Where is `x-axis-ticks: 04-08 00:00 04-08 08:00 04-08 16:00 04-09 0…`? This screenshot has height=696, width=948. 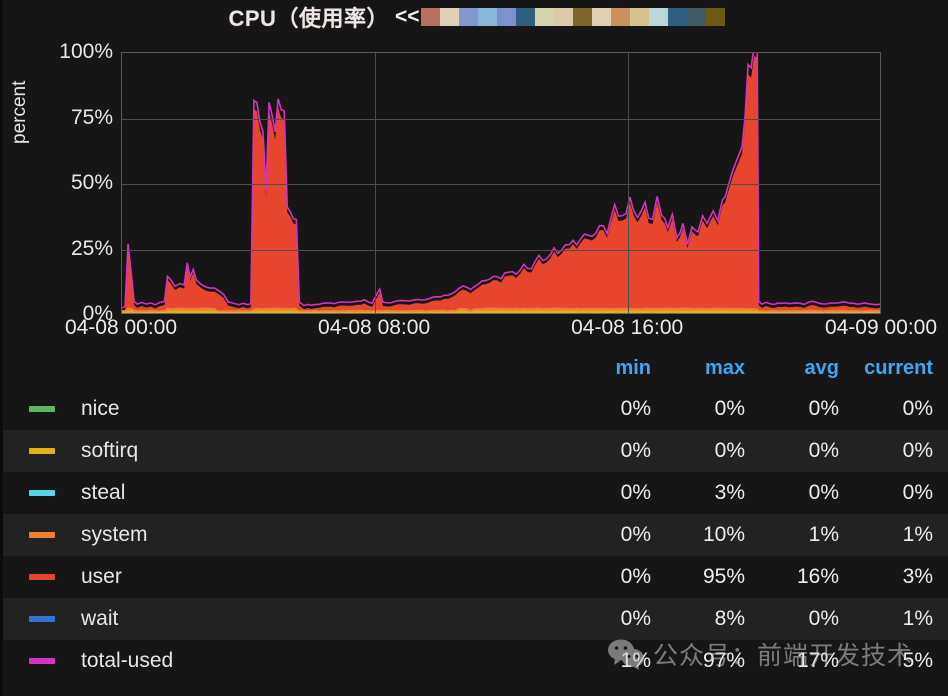
x-axis-ticks: 04-08 00:00 04-08 08:00 04-08 16:00 04-09 0… is located at coordinates (475, 331).